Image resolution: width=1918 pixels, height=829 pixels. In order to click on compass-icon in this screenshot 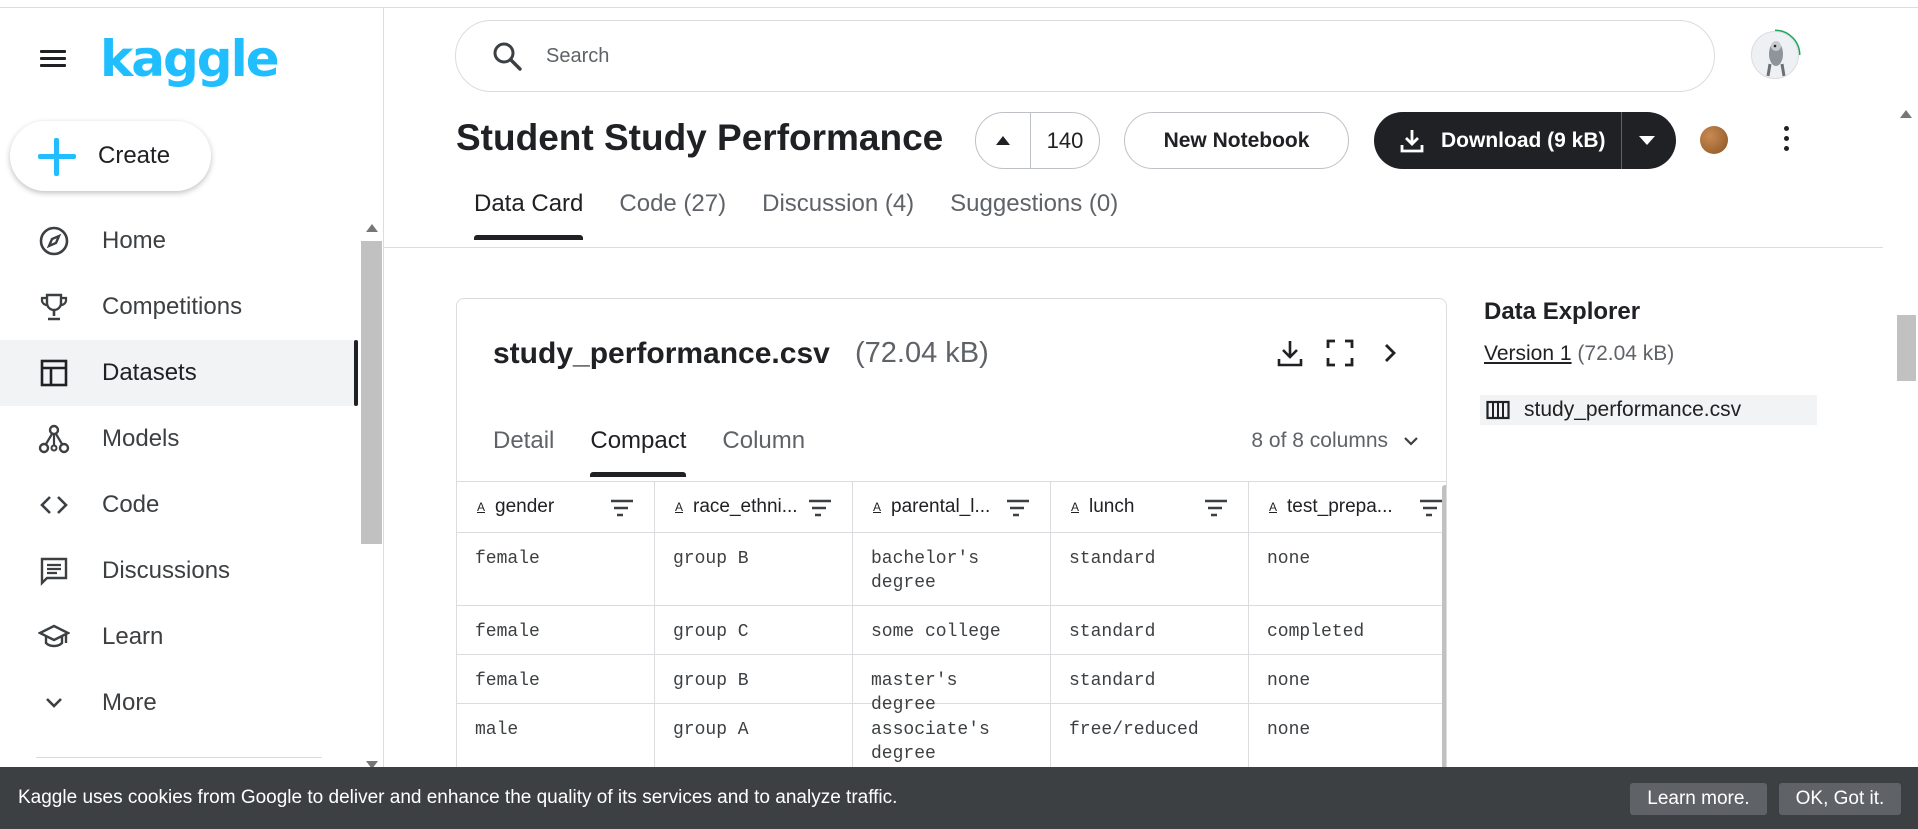, I will do `click(54, 241)`.